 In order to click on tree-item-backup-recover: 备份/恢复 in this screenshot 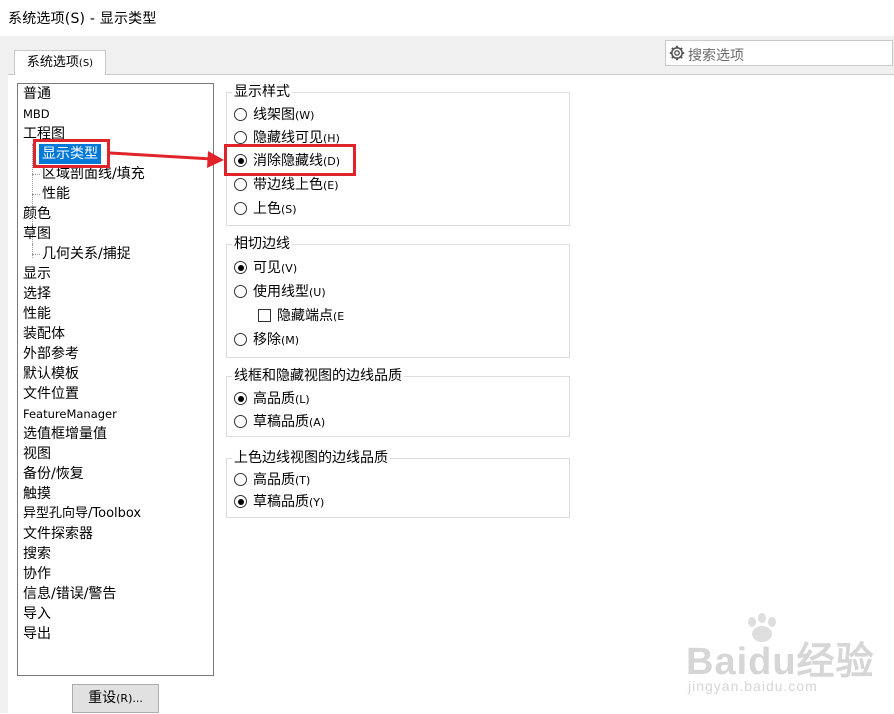, I will do `click(53, 474)`.